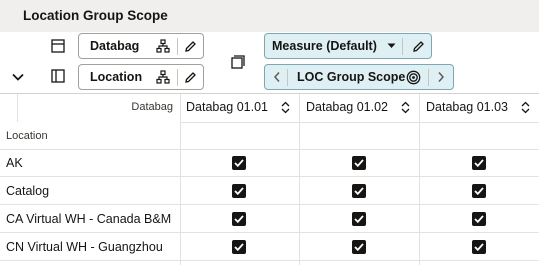 This screenshot has width=539, height=265. I want to click on chevron-down-icon, so click(18, 77).